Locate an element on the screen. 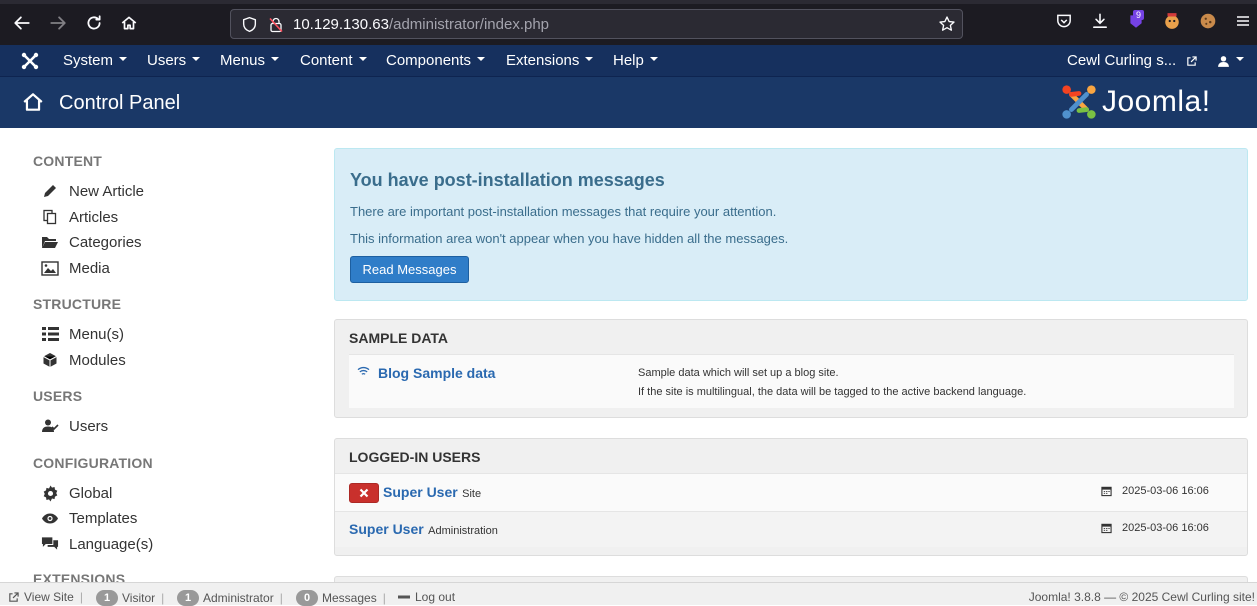  sidebar-item-label: Users is located at coordinates (89, 426).